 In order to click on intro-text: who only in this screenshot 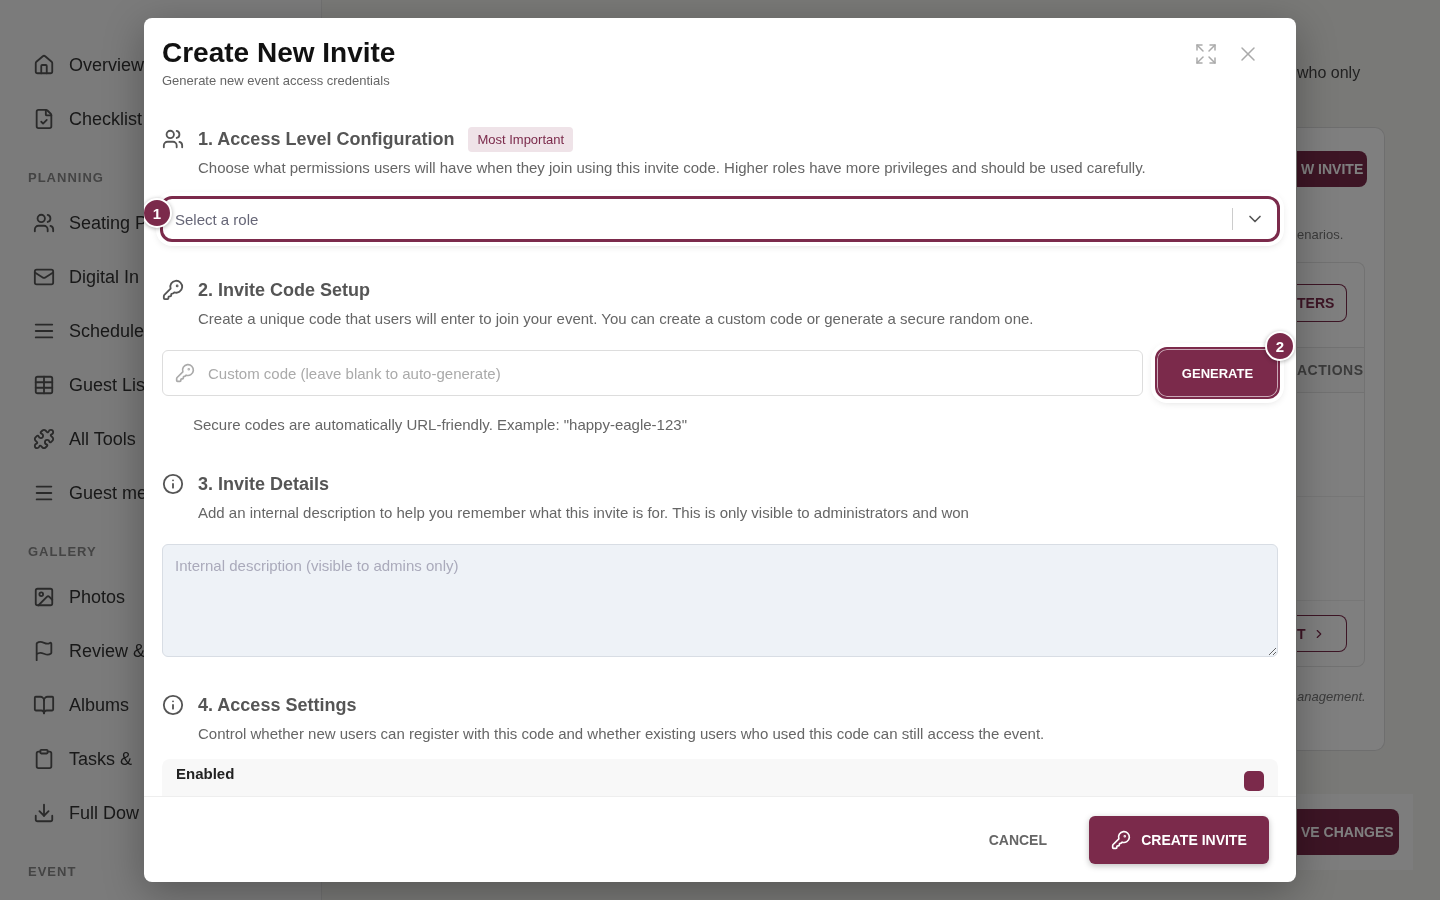, I will do `click(1329, 73)`.